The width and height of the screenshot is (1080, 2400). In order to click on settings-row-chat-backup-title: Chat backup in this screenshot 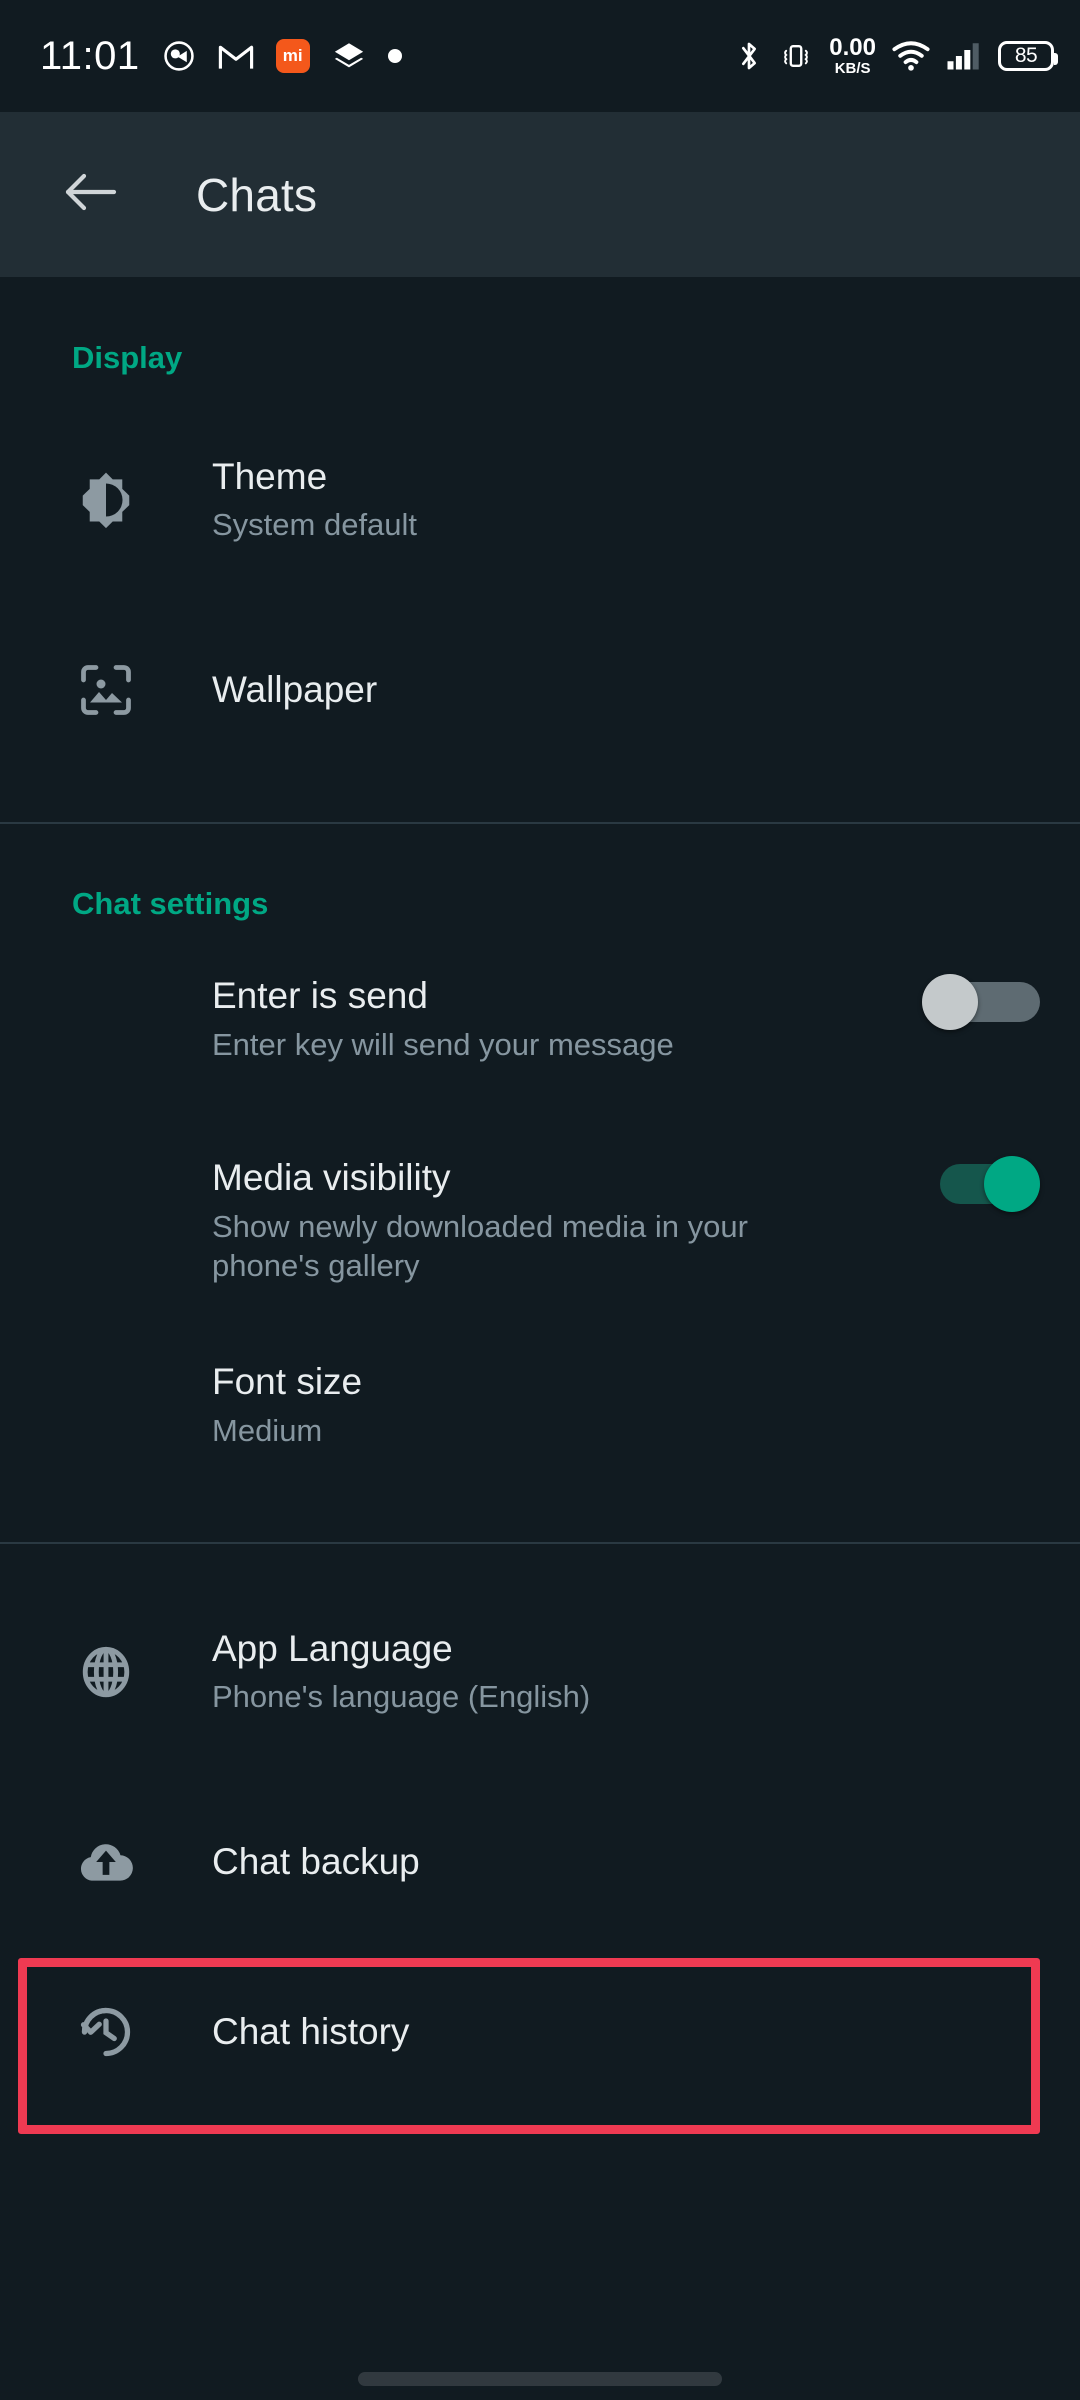, I will do `click(316, 1862)`.